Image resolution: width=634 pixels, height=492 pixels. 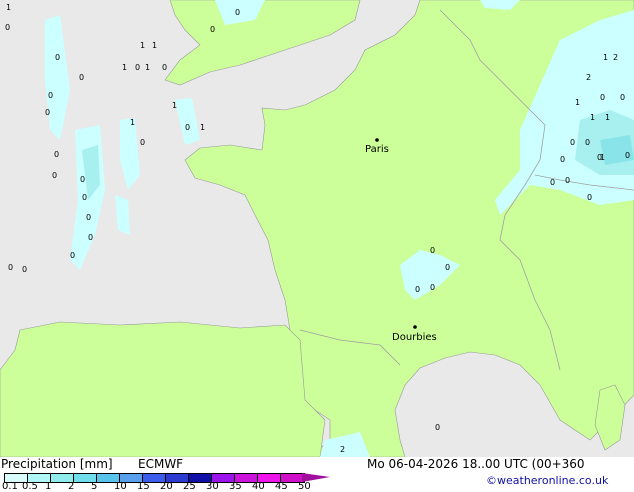 I want to click on scale-tick-label: 15, so click(x=143, y=486).